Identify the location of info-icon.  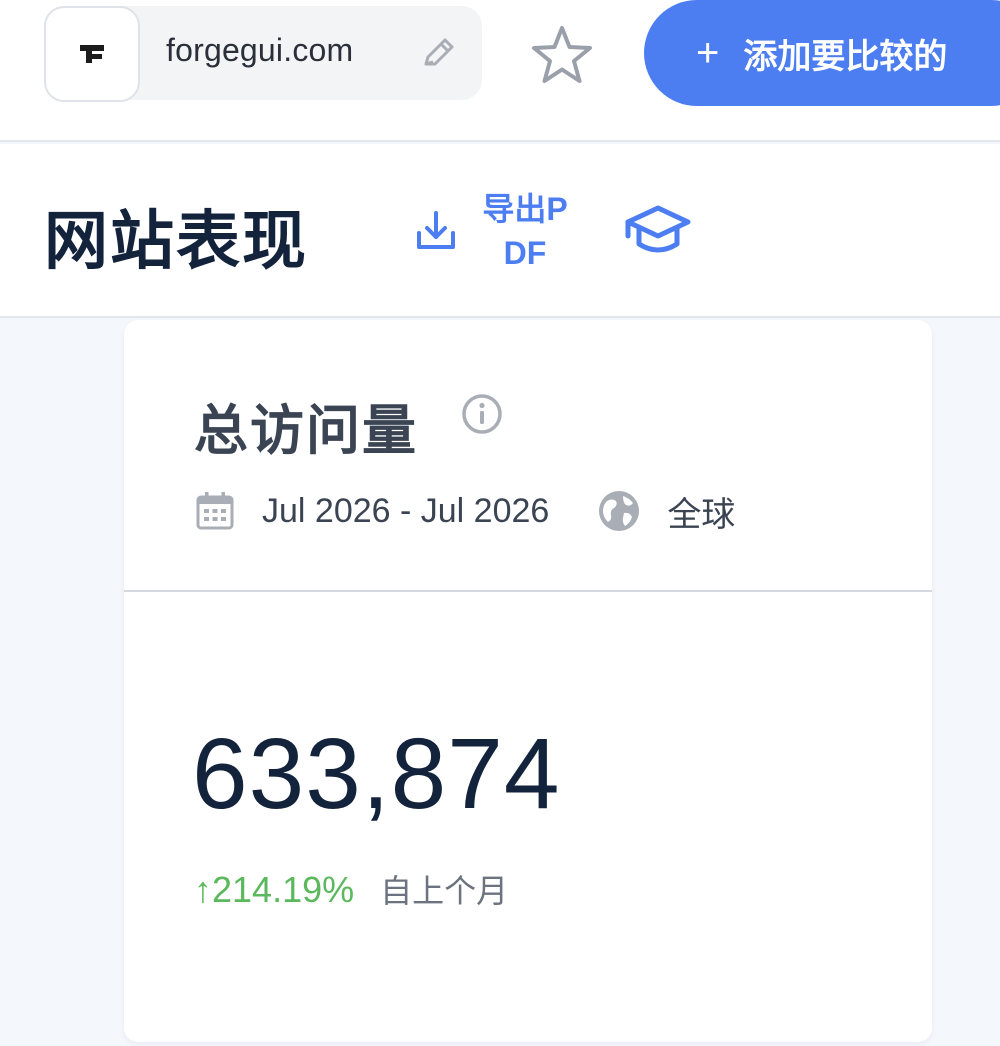
(482, 414).